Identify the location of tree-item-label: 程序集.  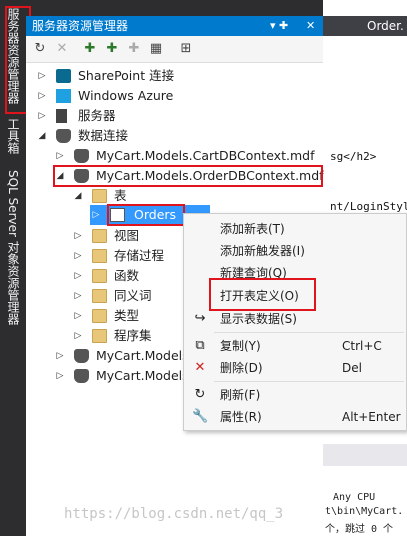
(133, 335).